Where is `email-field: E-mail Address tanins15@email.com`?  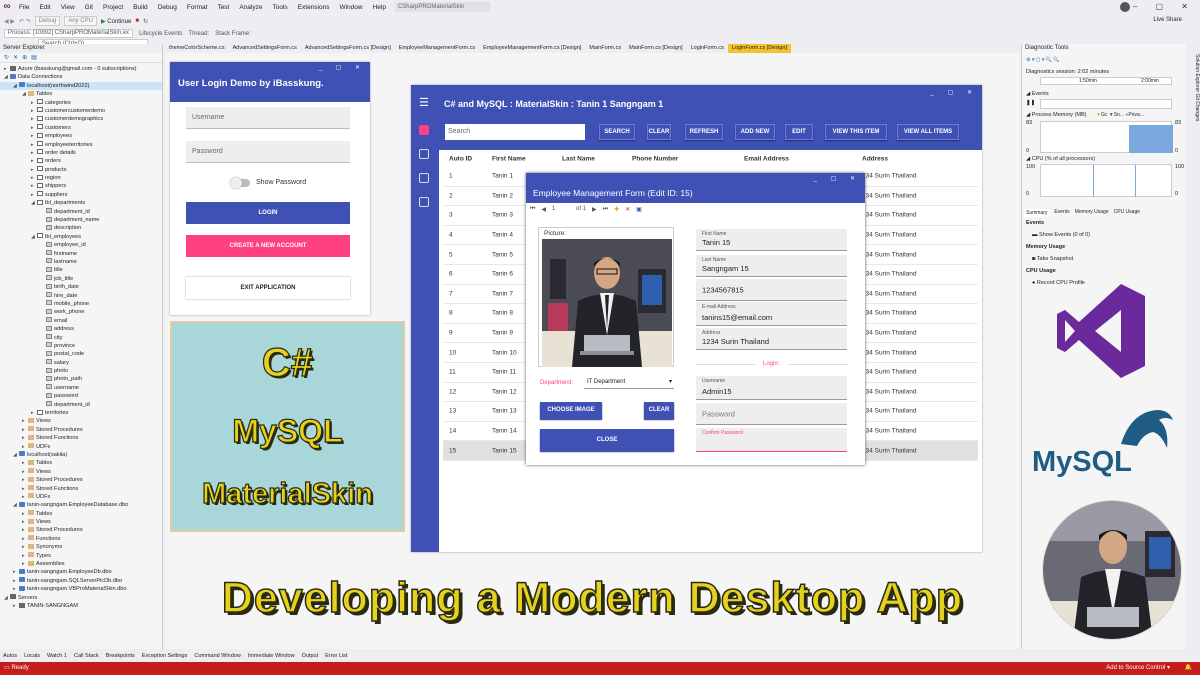 email-field: E-mail Address tanins15@email.com is located at coordinates (771, 314).